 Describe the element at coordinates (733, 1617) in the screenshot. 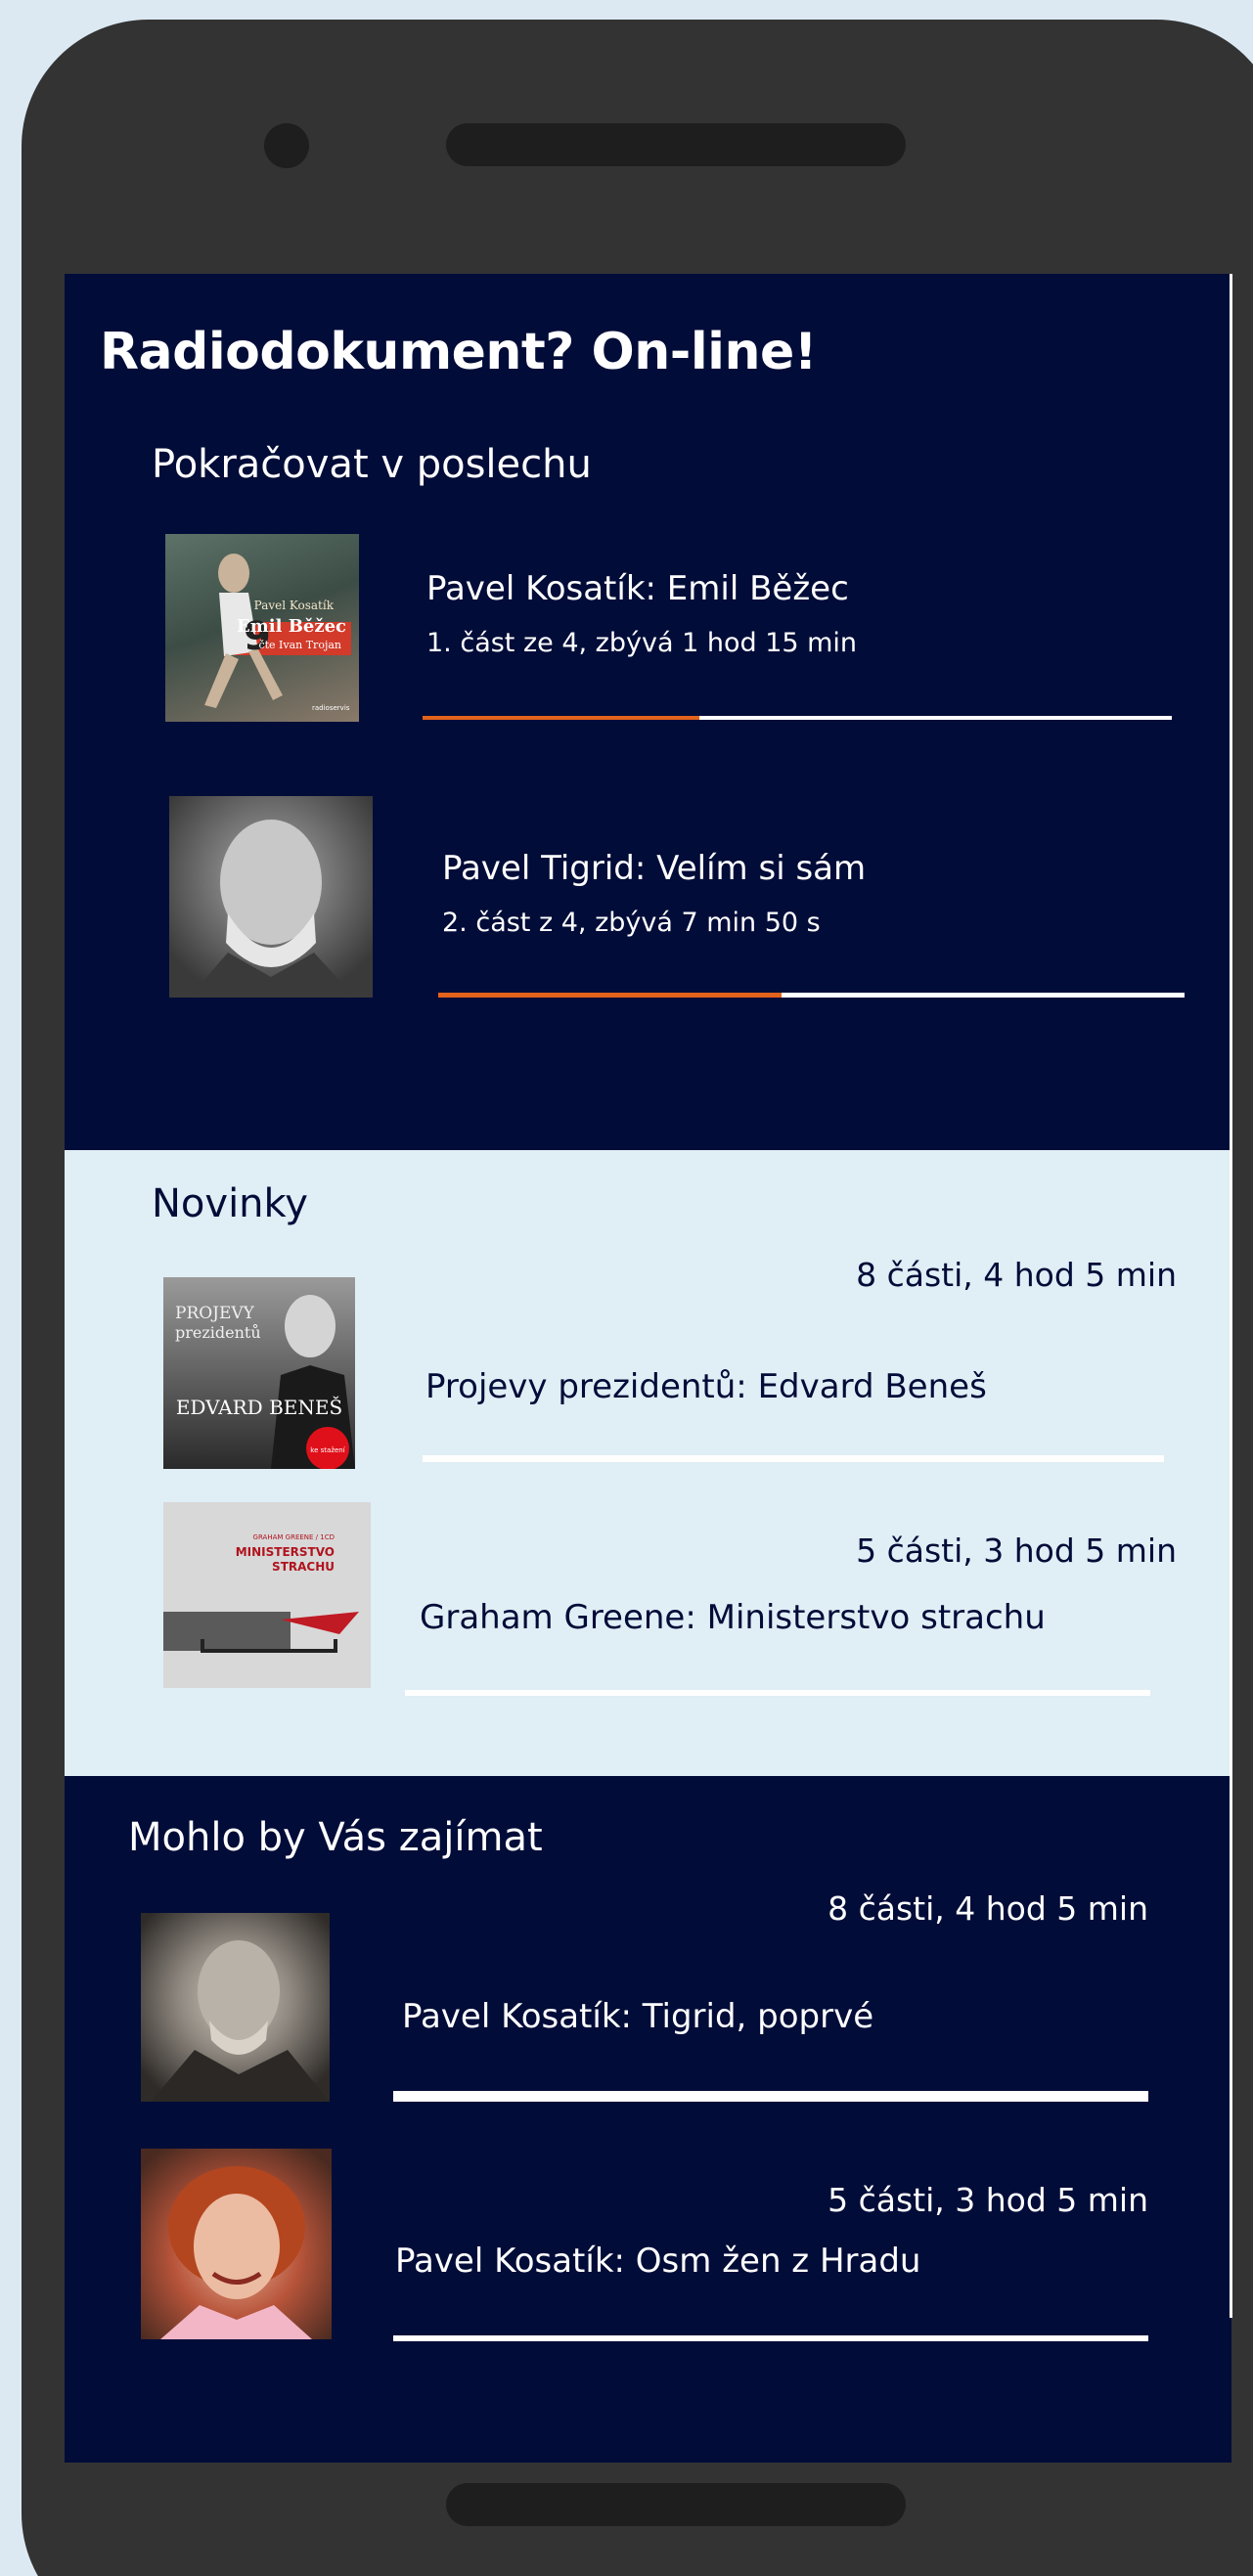

I see `item-title: Graham Greene: Ministerstvo strachu` at that location.